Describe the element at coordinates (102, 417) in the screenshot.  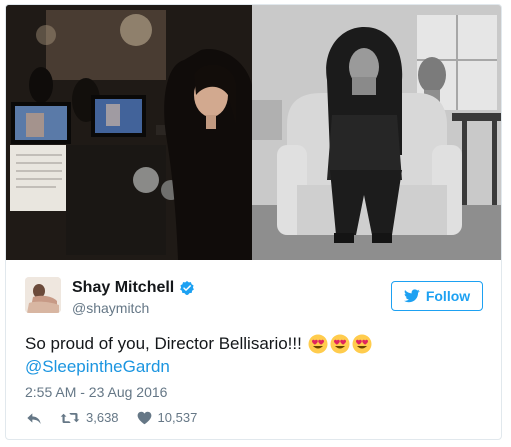
I see `retweet-count: 3,638` at that location.